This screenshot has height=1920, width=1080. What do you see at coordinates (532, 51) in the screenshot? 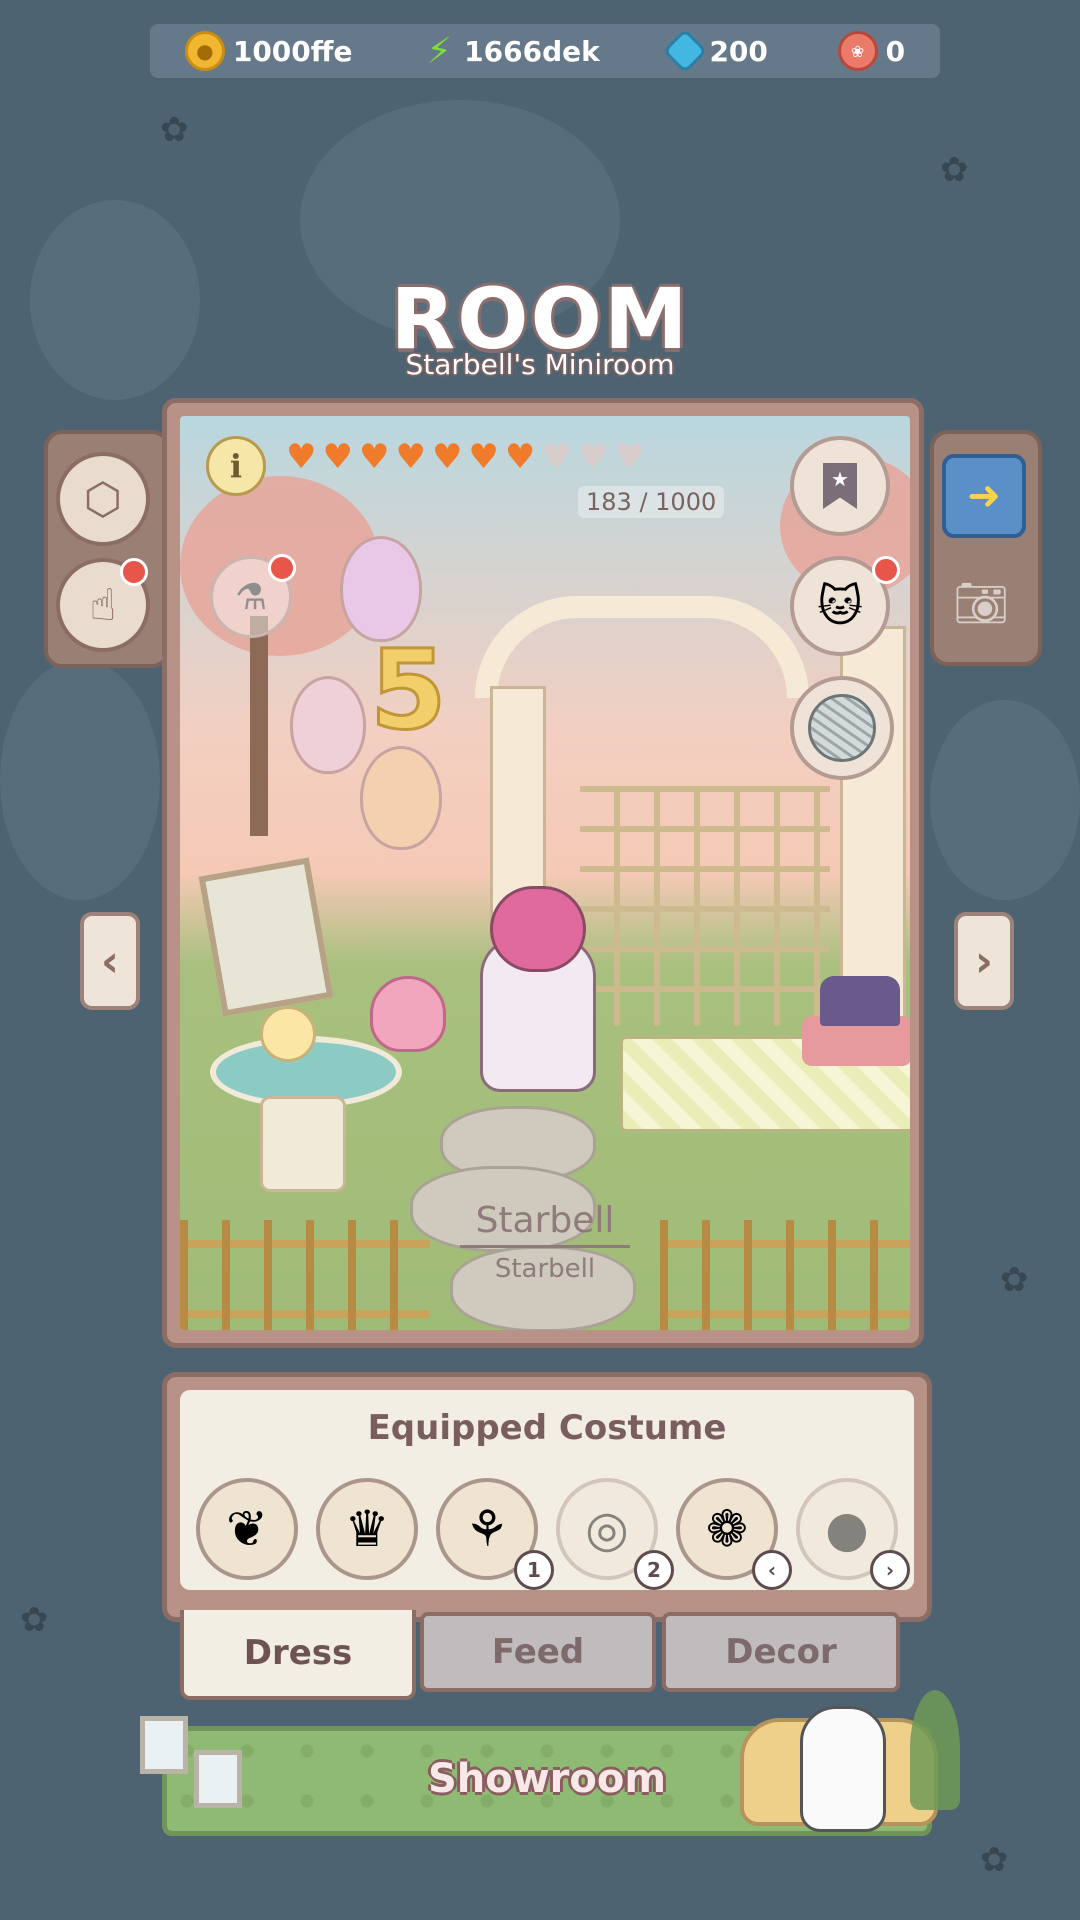
I see `energy-value: 1666dek` at bounding box center [532, 51].